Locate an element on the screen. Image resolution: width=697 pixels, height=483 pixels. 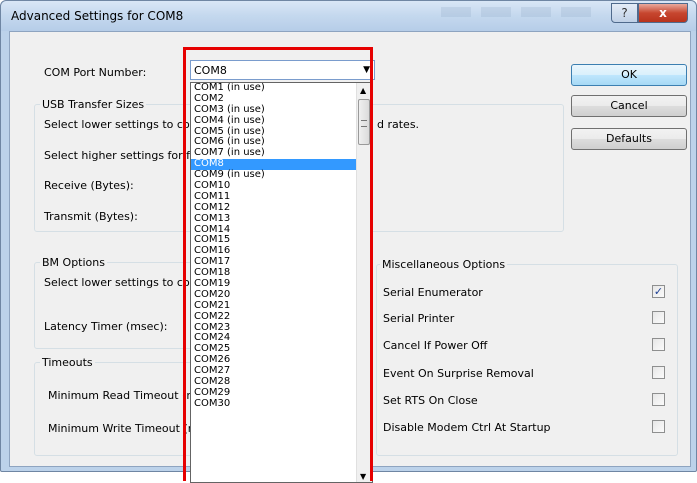
com-port-select: COM8 ▼ is located at coordinates (282, 70).